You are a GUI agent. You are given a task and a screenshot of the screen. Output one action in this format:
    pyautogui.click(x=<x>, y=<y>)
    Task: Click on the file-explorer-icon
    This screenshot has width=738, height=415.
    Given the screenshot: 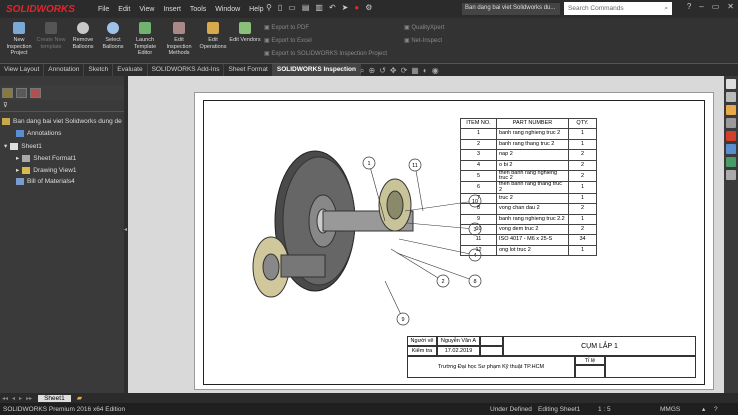 What is the action you would take?
    pyautogui.click(x=731, y=110)
    